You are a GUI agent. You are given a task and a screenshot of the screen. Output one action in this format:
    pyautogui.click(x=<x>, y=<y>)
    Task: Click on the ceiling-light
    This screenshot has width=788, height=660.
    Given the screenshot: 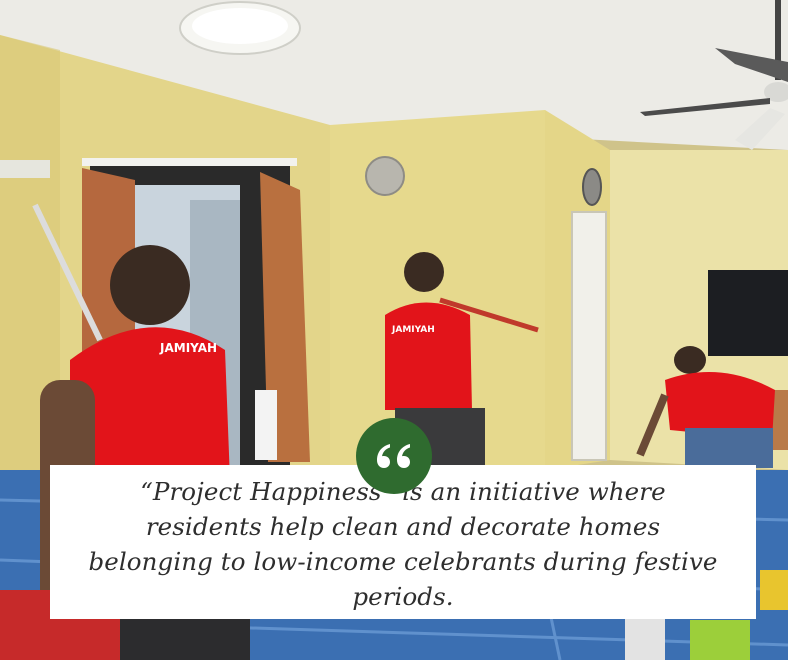 What is the action you would take?
    pyautogui.click(x=240, y=28)
    